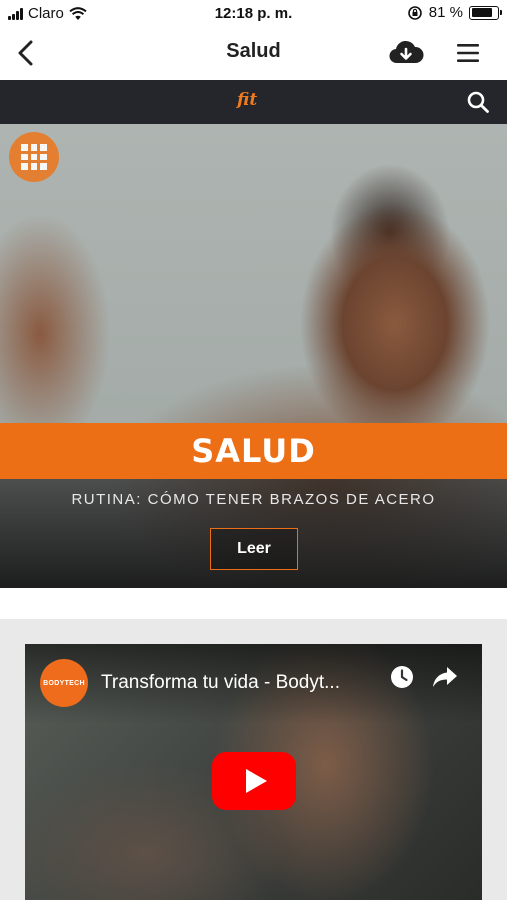 The height and width of the screenshot is (900, 507). What do you see at coordinates (445, 12) in the screenshot?
I see `battery-percent: 81 %` at bounding box center [445, 12].